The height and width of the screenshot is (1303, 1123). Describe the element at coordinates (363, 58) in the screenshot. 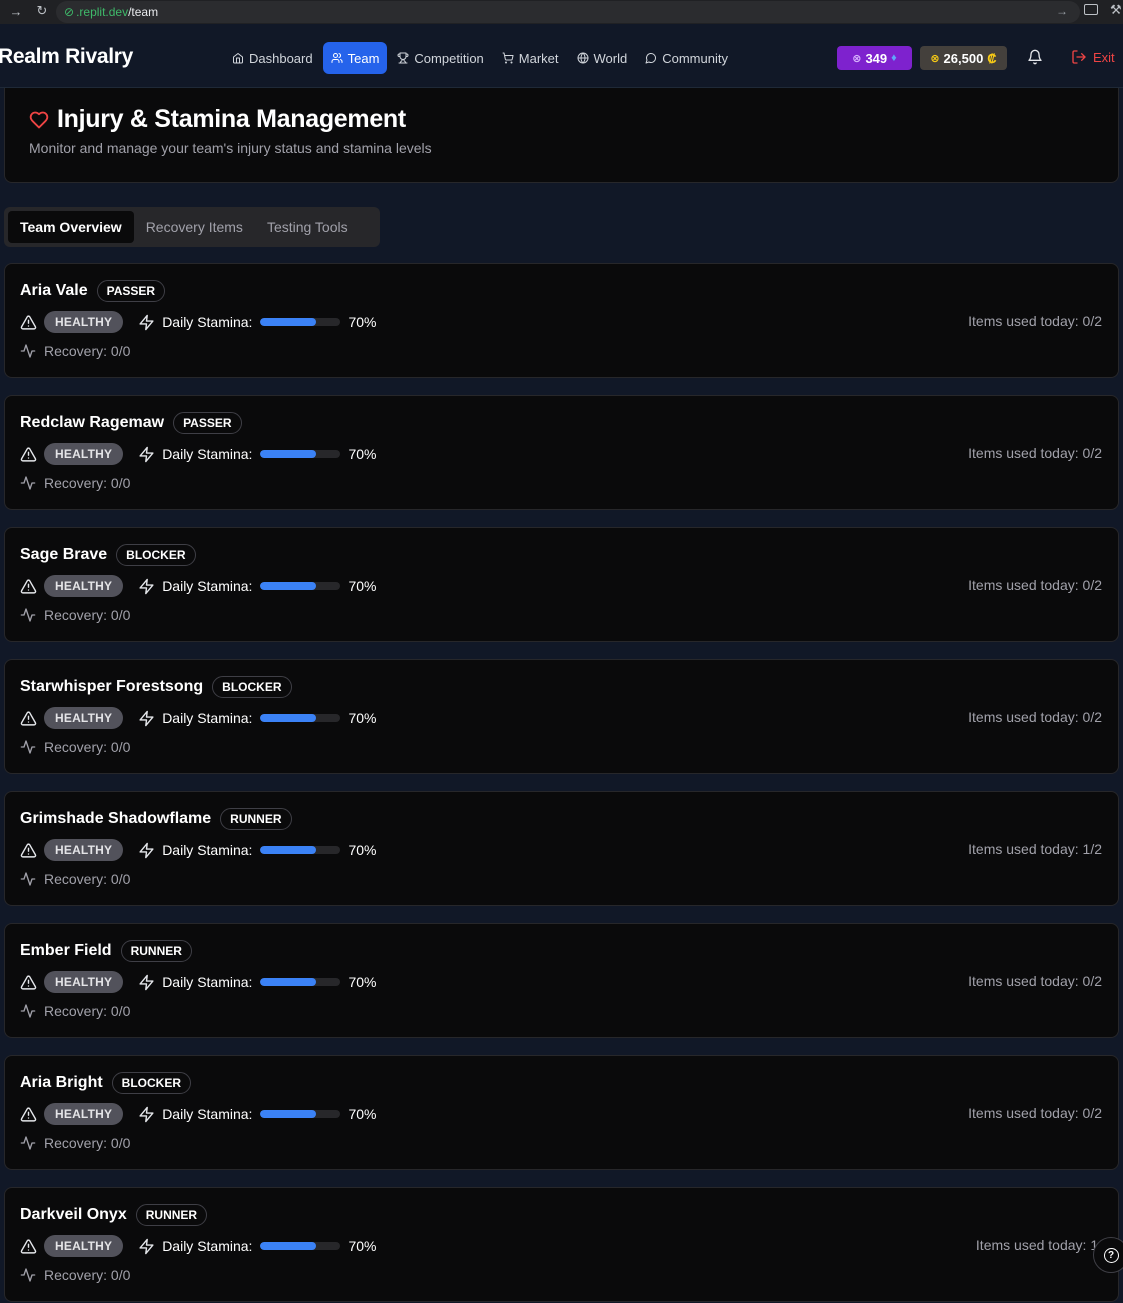

I see `nav-label: Team` at that location.